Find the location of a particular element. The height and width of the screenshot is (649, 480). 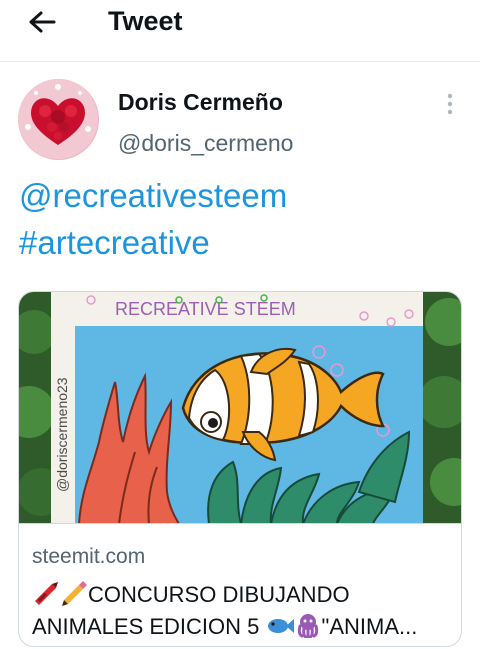

heart-roses-avatar-image is located at coordinates (58, 119).